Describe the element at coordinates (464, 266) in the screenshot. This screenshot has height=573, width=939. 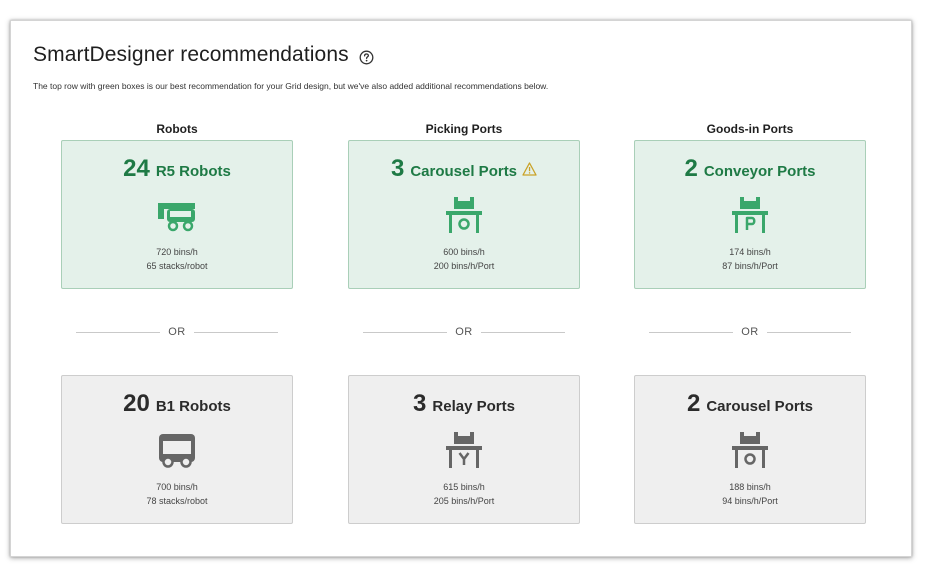
I see `card-capacity: 200 bins/h/Port` at that location.